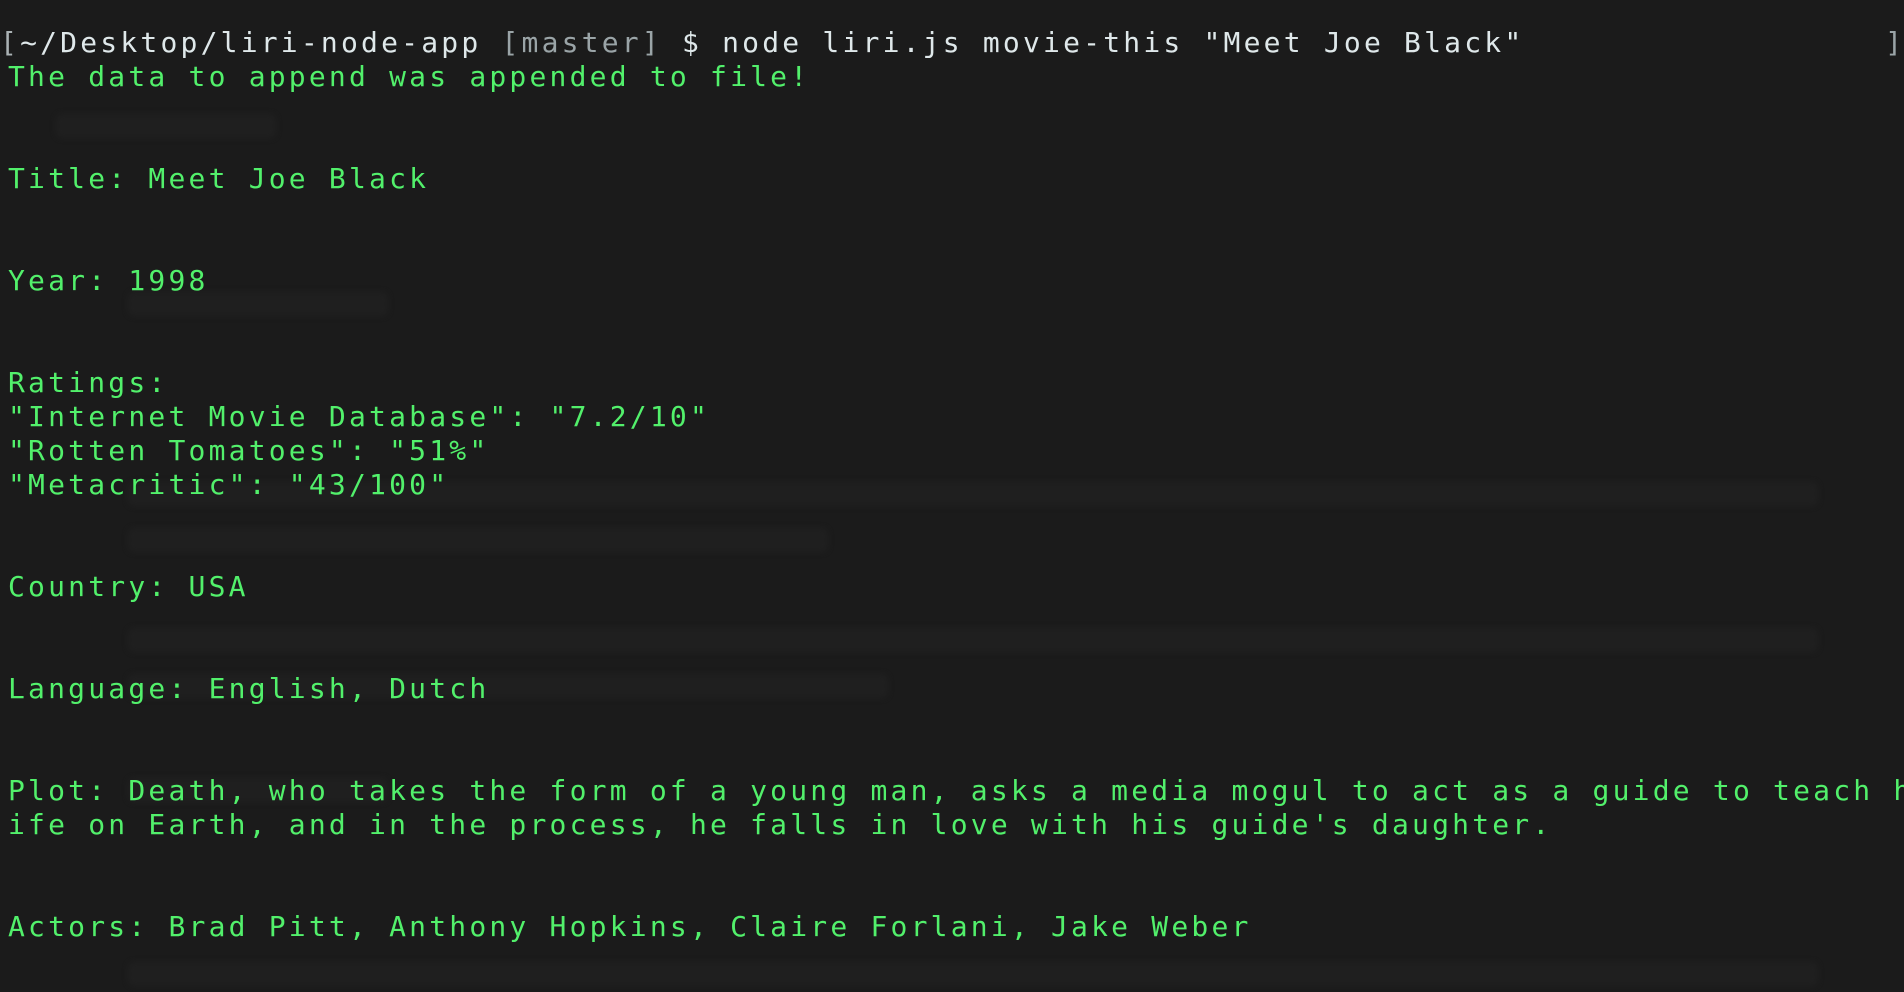 This screenshot has height=992, width=1904. I want to click on rating-imdb: "Internet Movie Database": "7.2/10", so click(359, 416).